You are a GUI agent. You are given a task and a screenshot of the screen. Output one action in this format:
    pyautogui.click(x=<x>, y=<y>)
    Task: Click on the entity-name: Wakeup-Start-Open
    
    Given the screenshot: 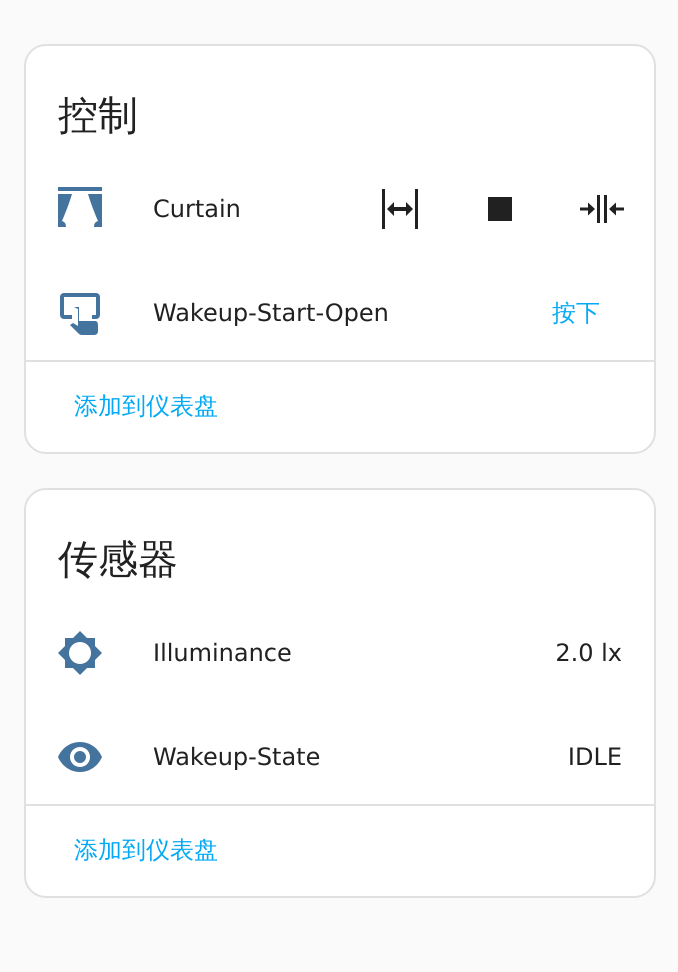 What is the action you would take?
    pyautogui.click(x=271, y=313)
    